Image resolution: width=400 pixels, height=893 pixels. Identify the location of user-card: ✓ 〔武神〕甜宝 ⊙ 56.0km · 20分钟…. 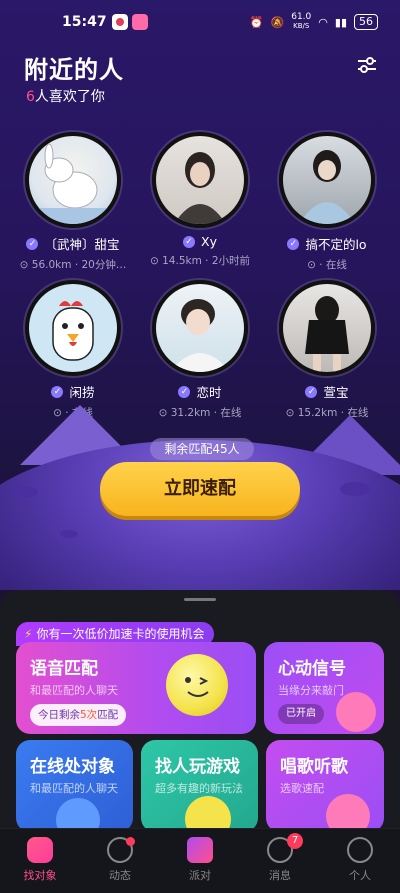
(73, 202).